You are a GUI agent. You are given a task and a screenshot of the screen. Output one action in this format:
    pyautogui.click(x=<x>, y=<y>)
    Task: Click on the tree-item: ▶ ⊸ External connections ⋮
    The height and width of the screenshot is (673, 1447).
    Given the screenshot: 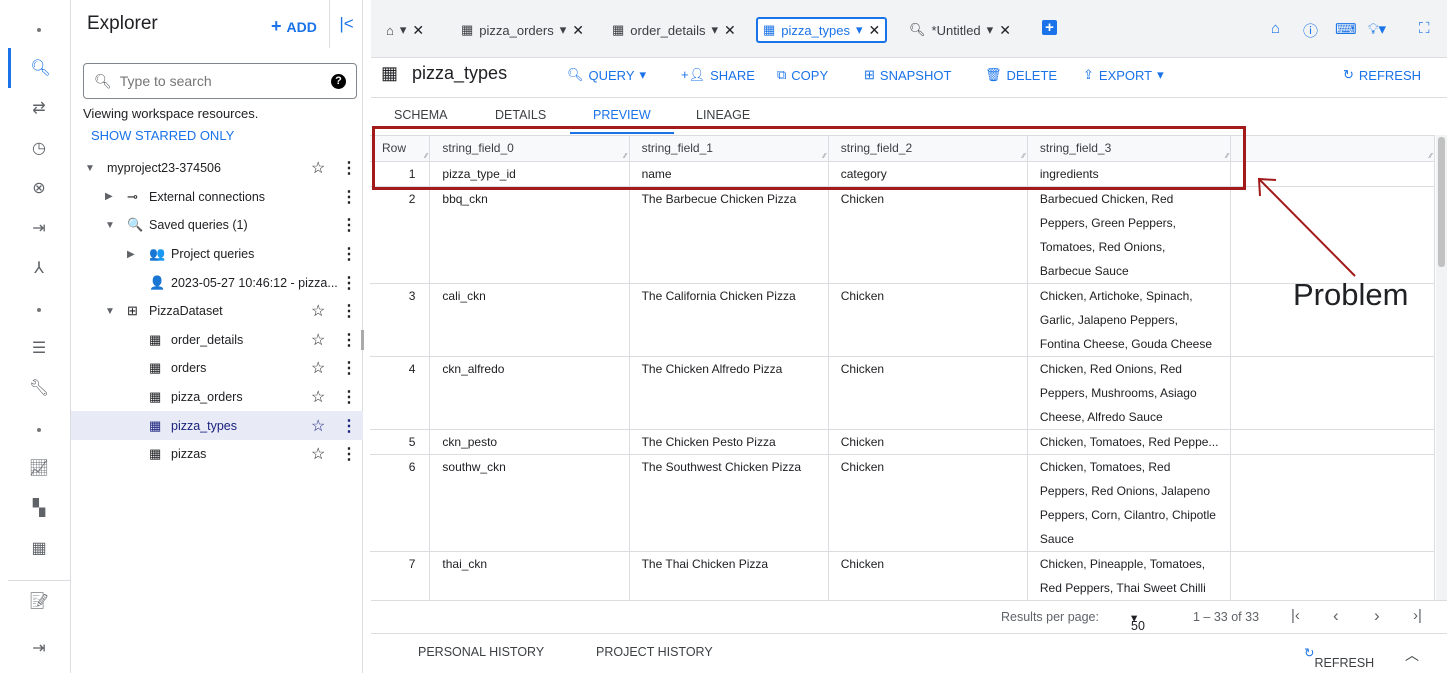 What is the action you would take?
    pyautogui.click(x=217, y=197)
    